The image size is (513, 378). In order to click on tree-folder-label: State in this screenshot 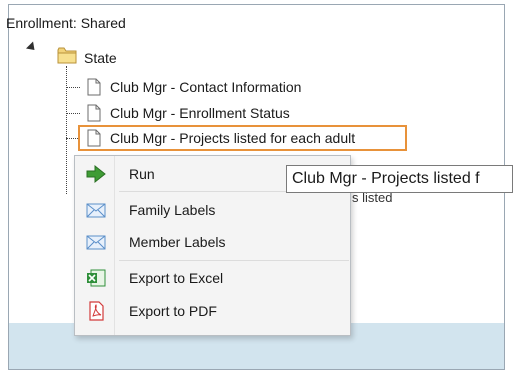, I will do `click(100, 58)`.